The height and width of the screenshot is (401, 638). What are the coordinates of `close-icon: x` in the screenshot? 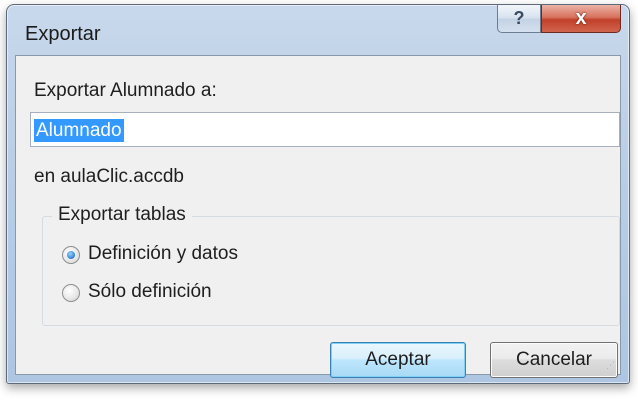 It's located at (581, 18).